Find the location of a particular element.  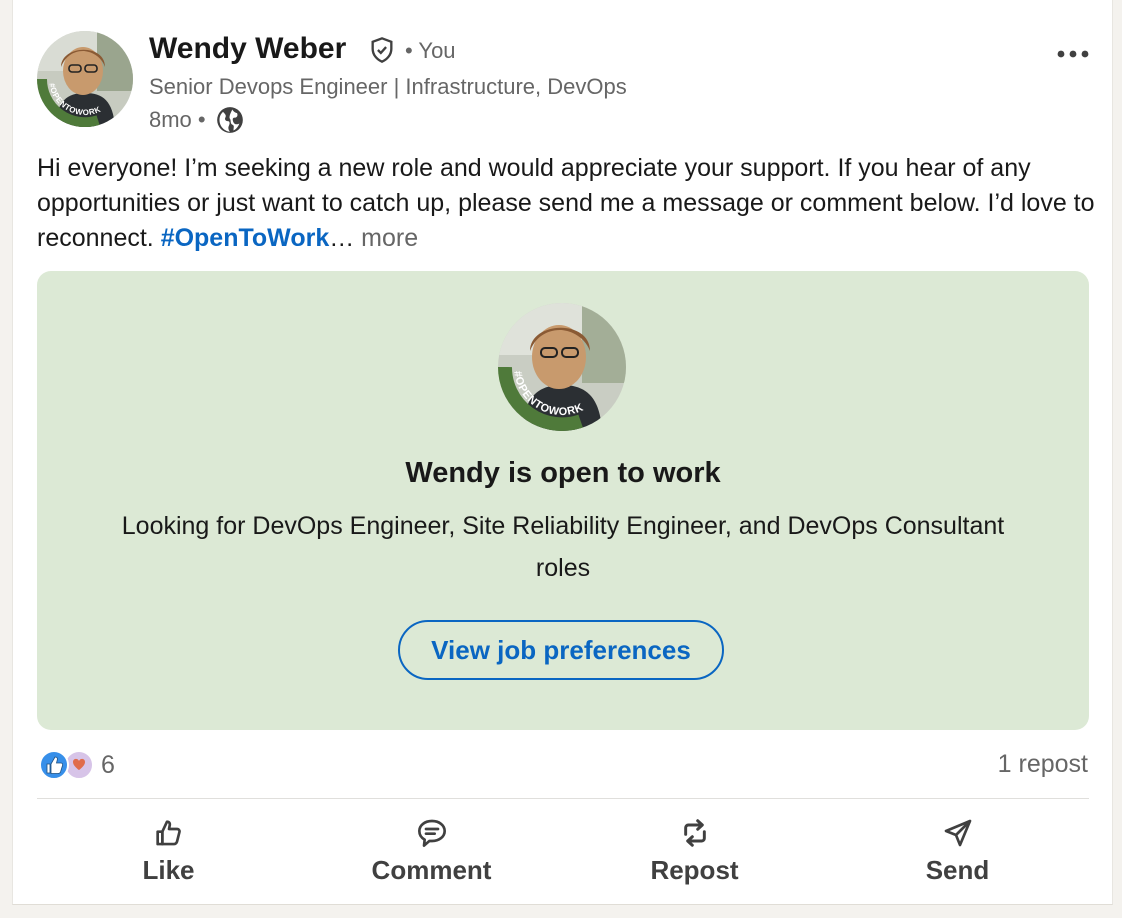

post-meta: 8mo • is located at coordinates (196, 120).